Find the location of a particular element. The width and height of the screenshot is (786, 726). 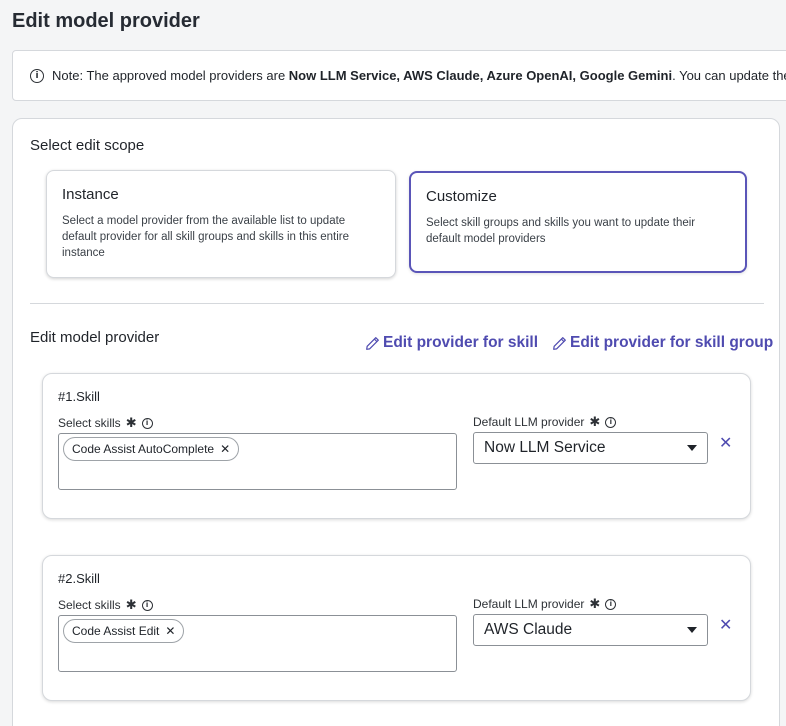

llm-provider-select: Now LLM Service is located at coordinates (590, 448).